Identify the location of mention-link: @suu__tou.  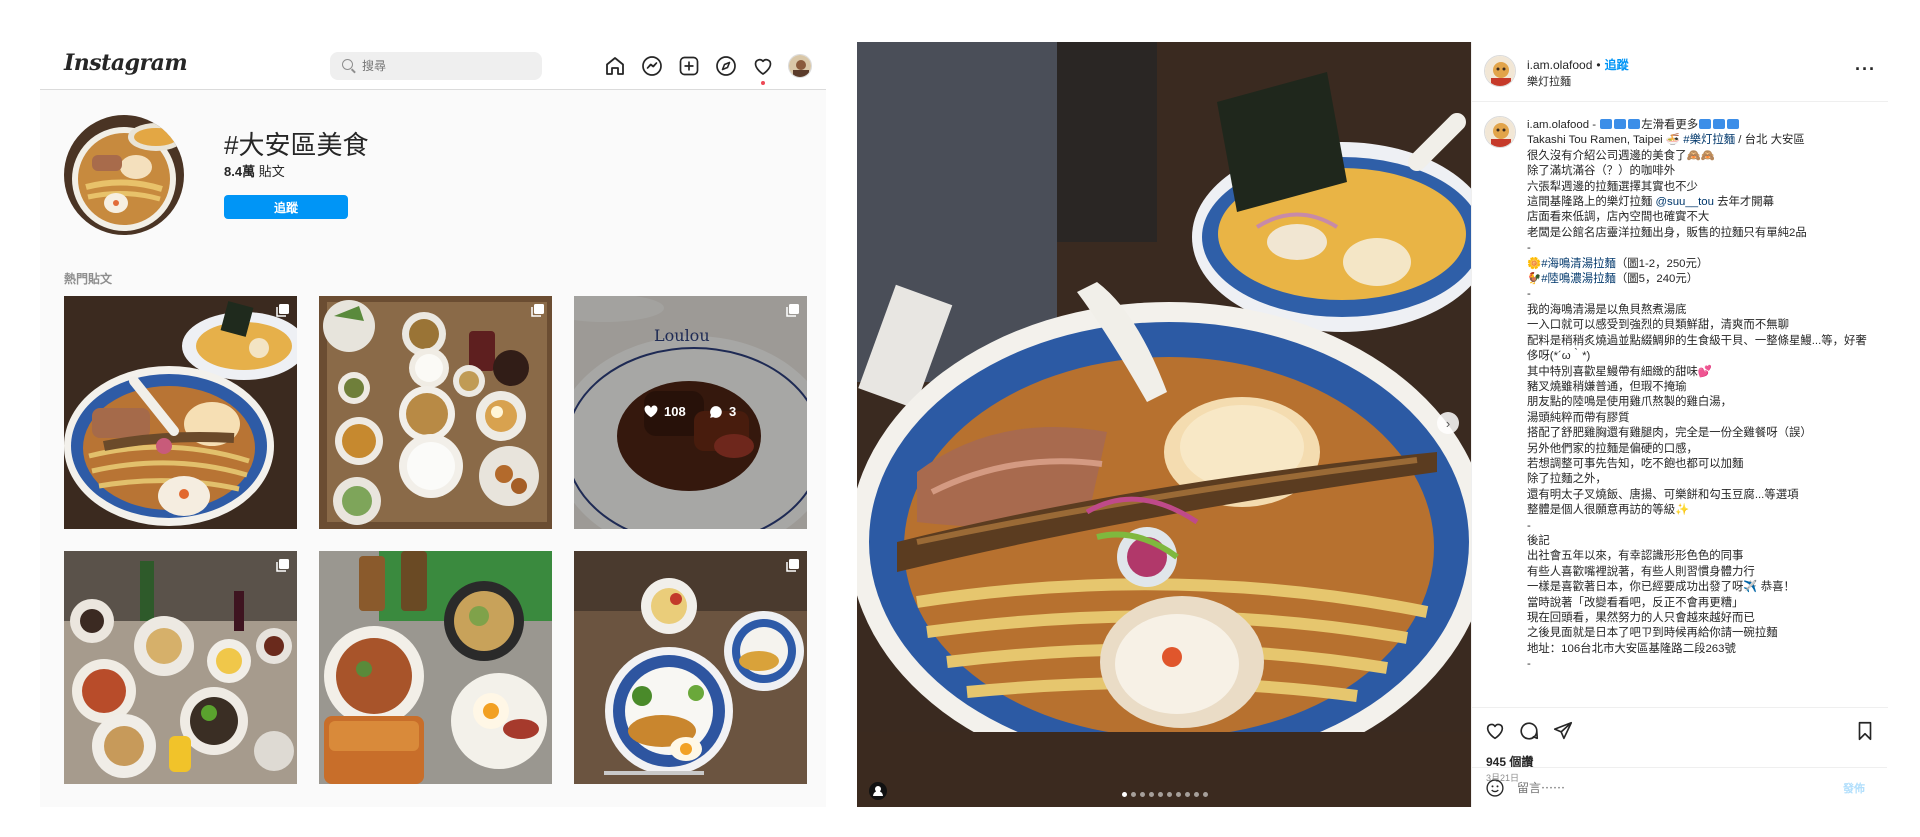
(1684, 202).